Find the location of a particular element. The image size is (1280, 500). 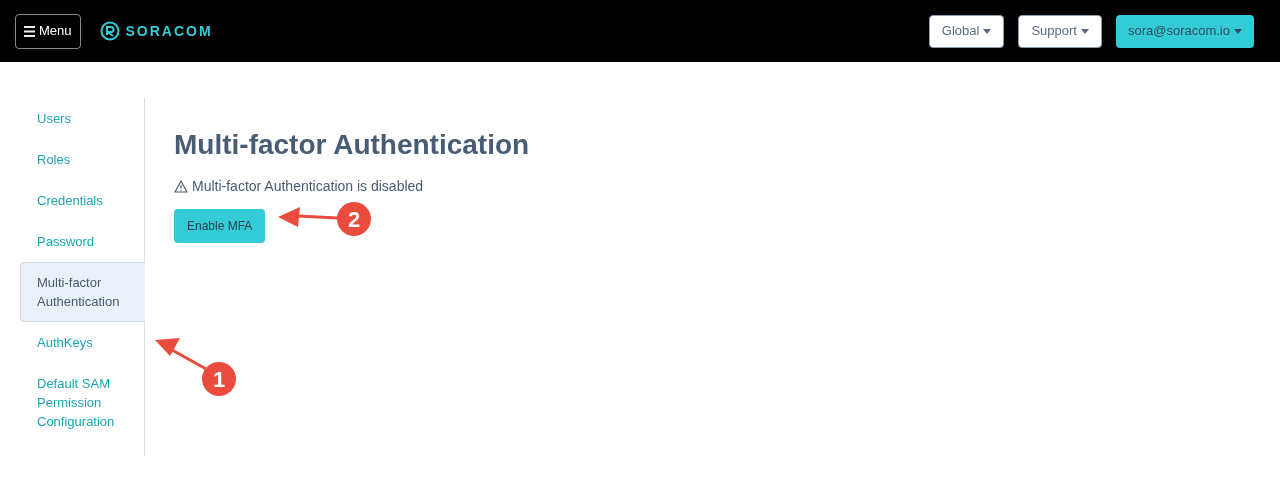

enable-mfa-button: Enable MFA is located at coordinates (220, 226).